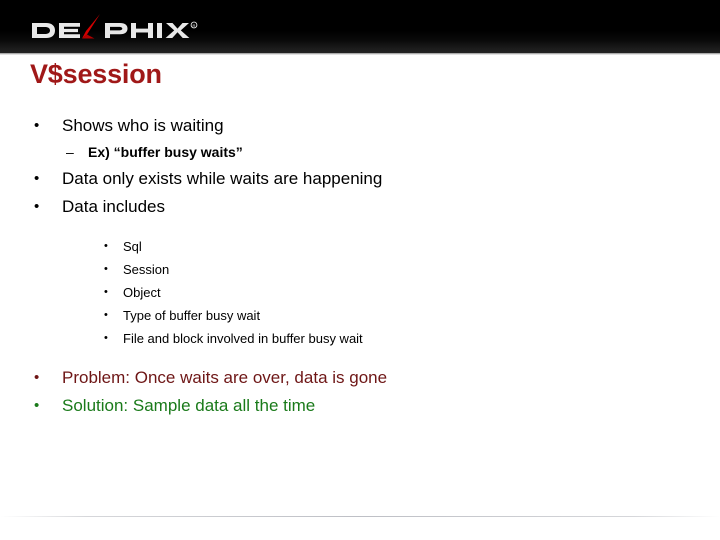  What do you see at coordinates (114, 206) in the screenshot?
I see `bullet-text: Data includes` at bounding box center [114, 206].